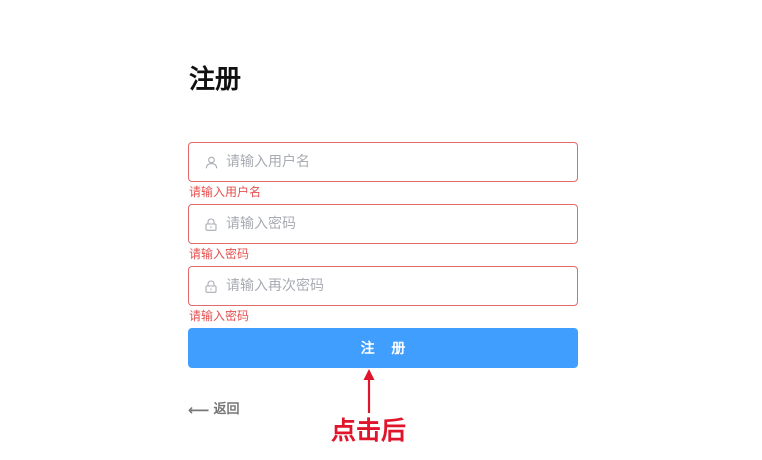 The height and width of the screenshot is (460, 762). I want to click on back-label: 返回, so click(226, 409).